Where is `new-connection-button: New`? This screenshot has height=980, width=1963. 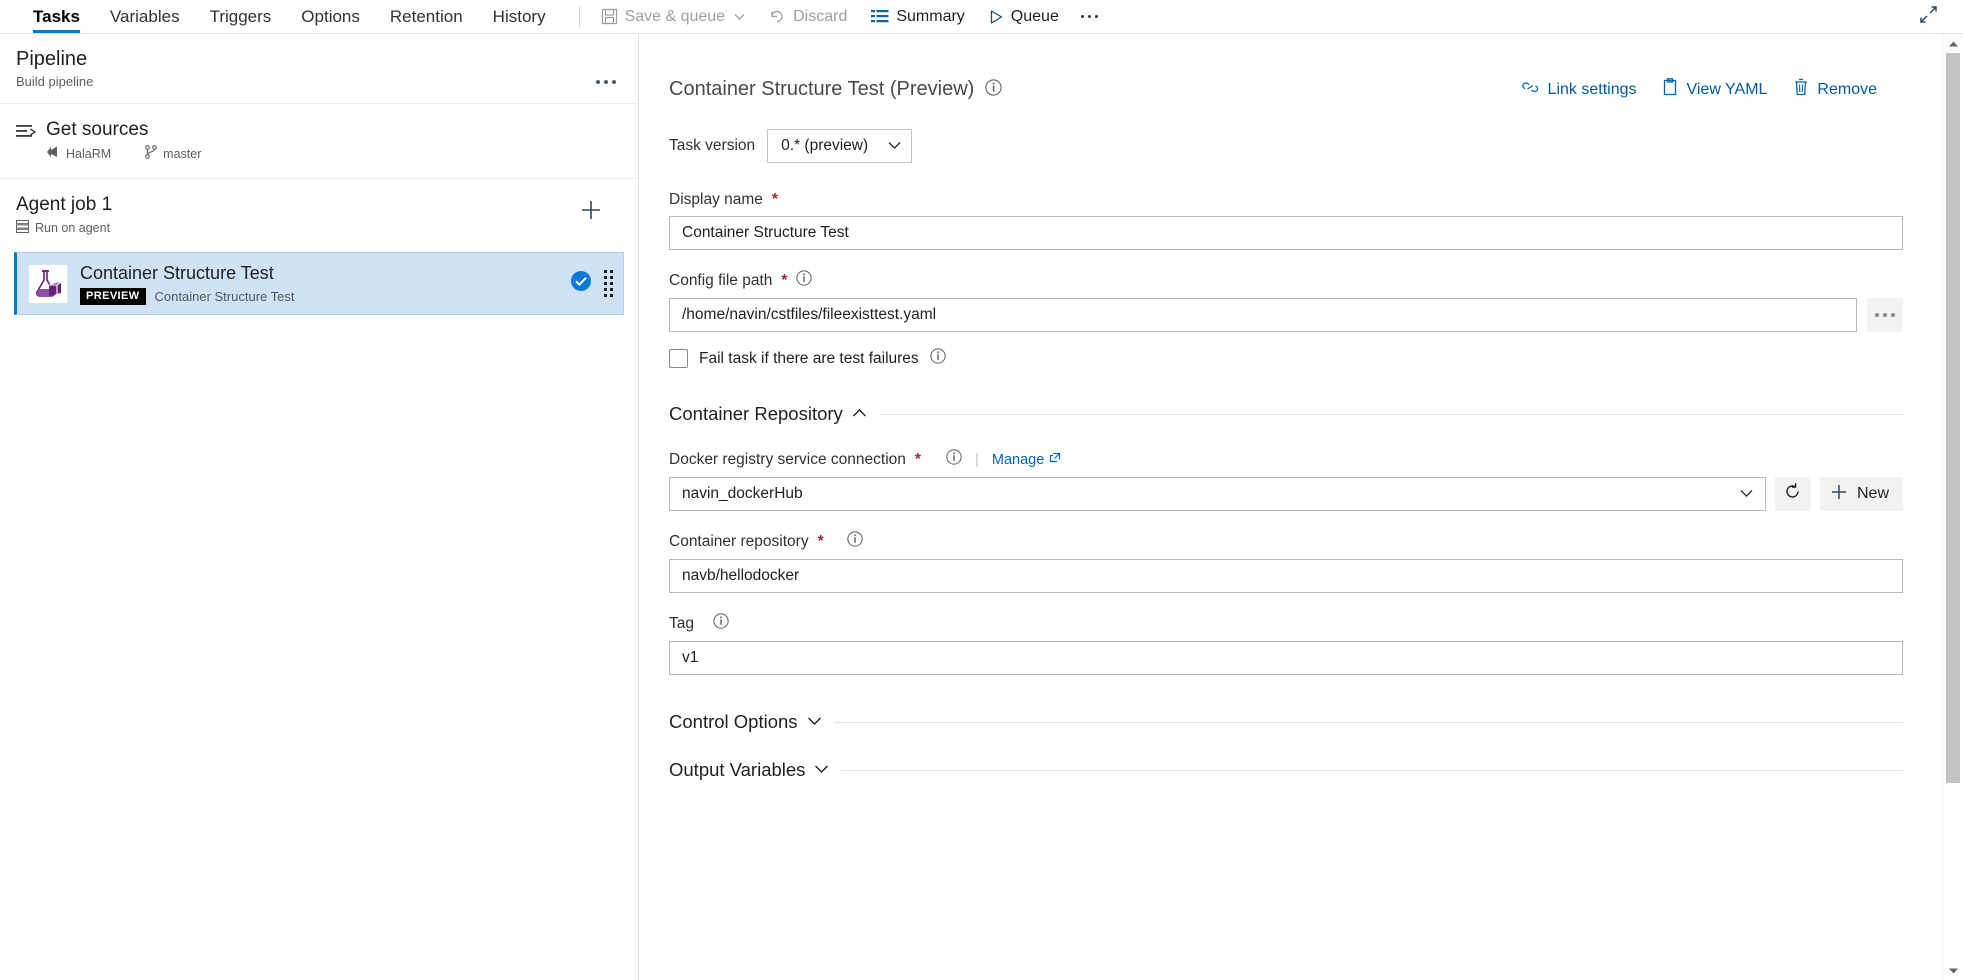
new-connection-button: New is located at coordinates (1861, 494).